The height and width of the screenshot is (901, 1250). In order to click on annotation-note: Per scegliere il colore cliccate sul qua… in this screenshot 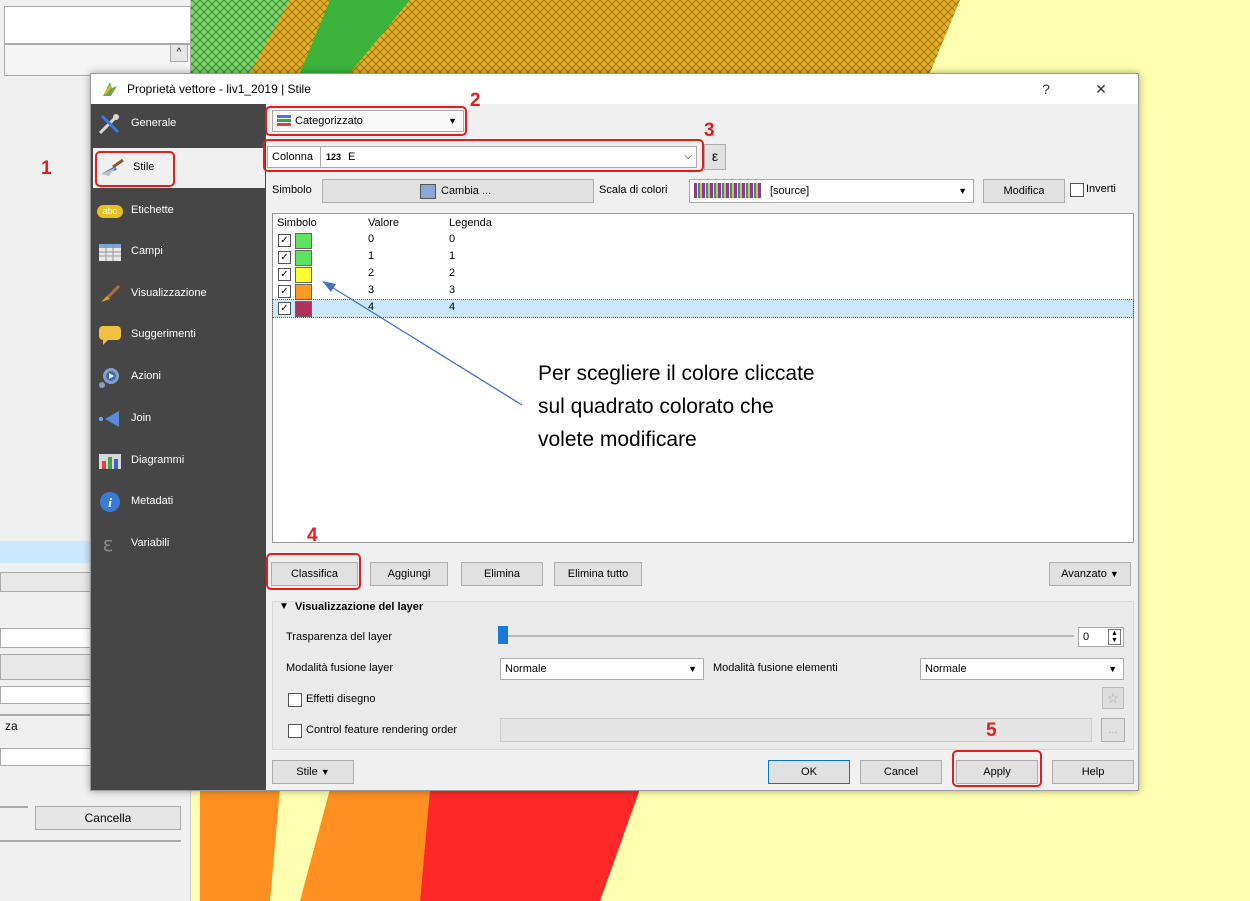, I will do `click(738, 406)`.